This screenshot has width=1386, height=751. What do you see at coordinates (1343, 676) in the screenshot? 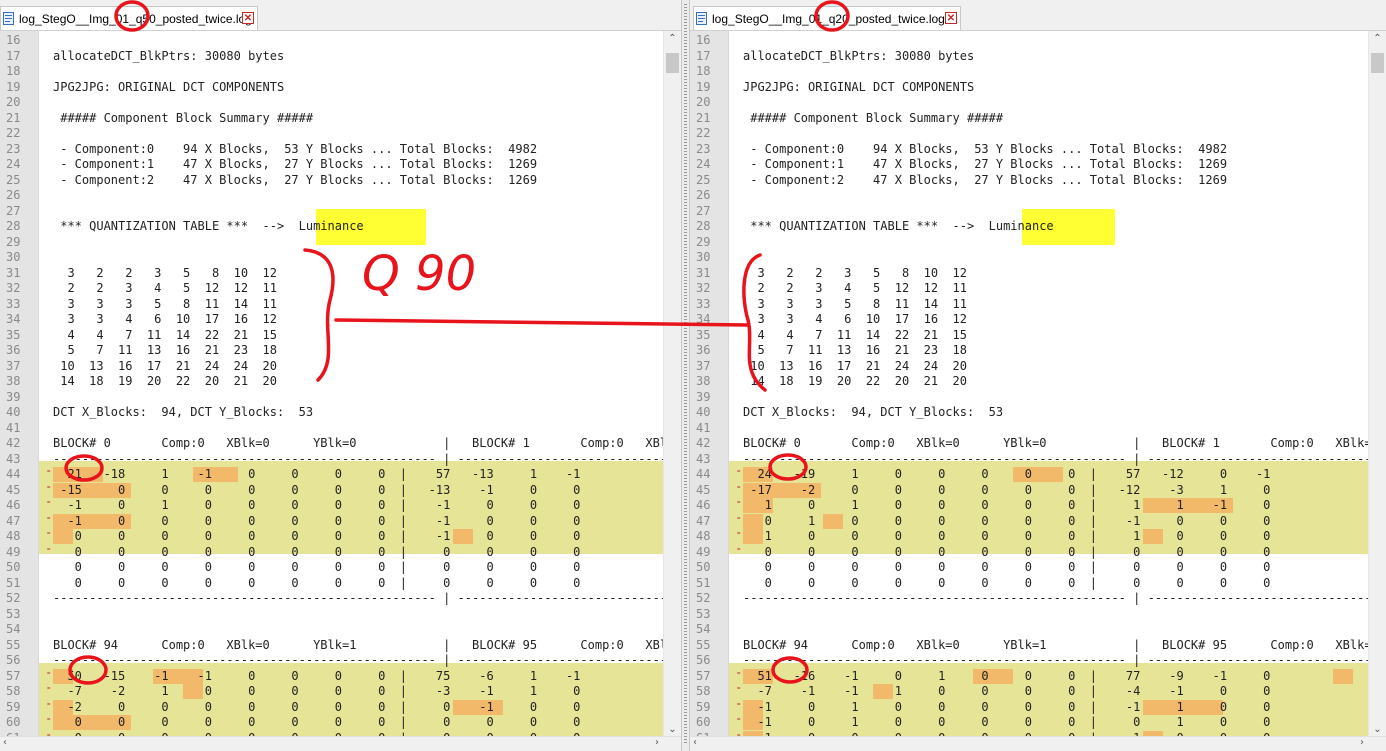
I see `cell-highlight` at bounding box center [1343, 676].